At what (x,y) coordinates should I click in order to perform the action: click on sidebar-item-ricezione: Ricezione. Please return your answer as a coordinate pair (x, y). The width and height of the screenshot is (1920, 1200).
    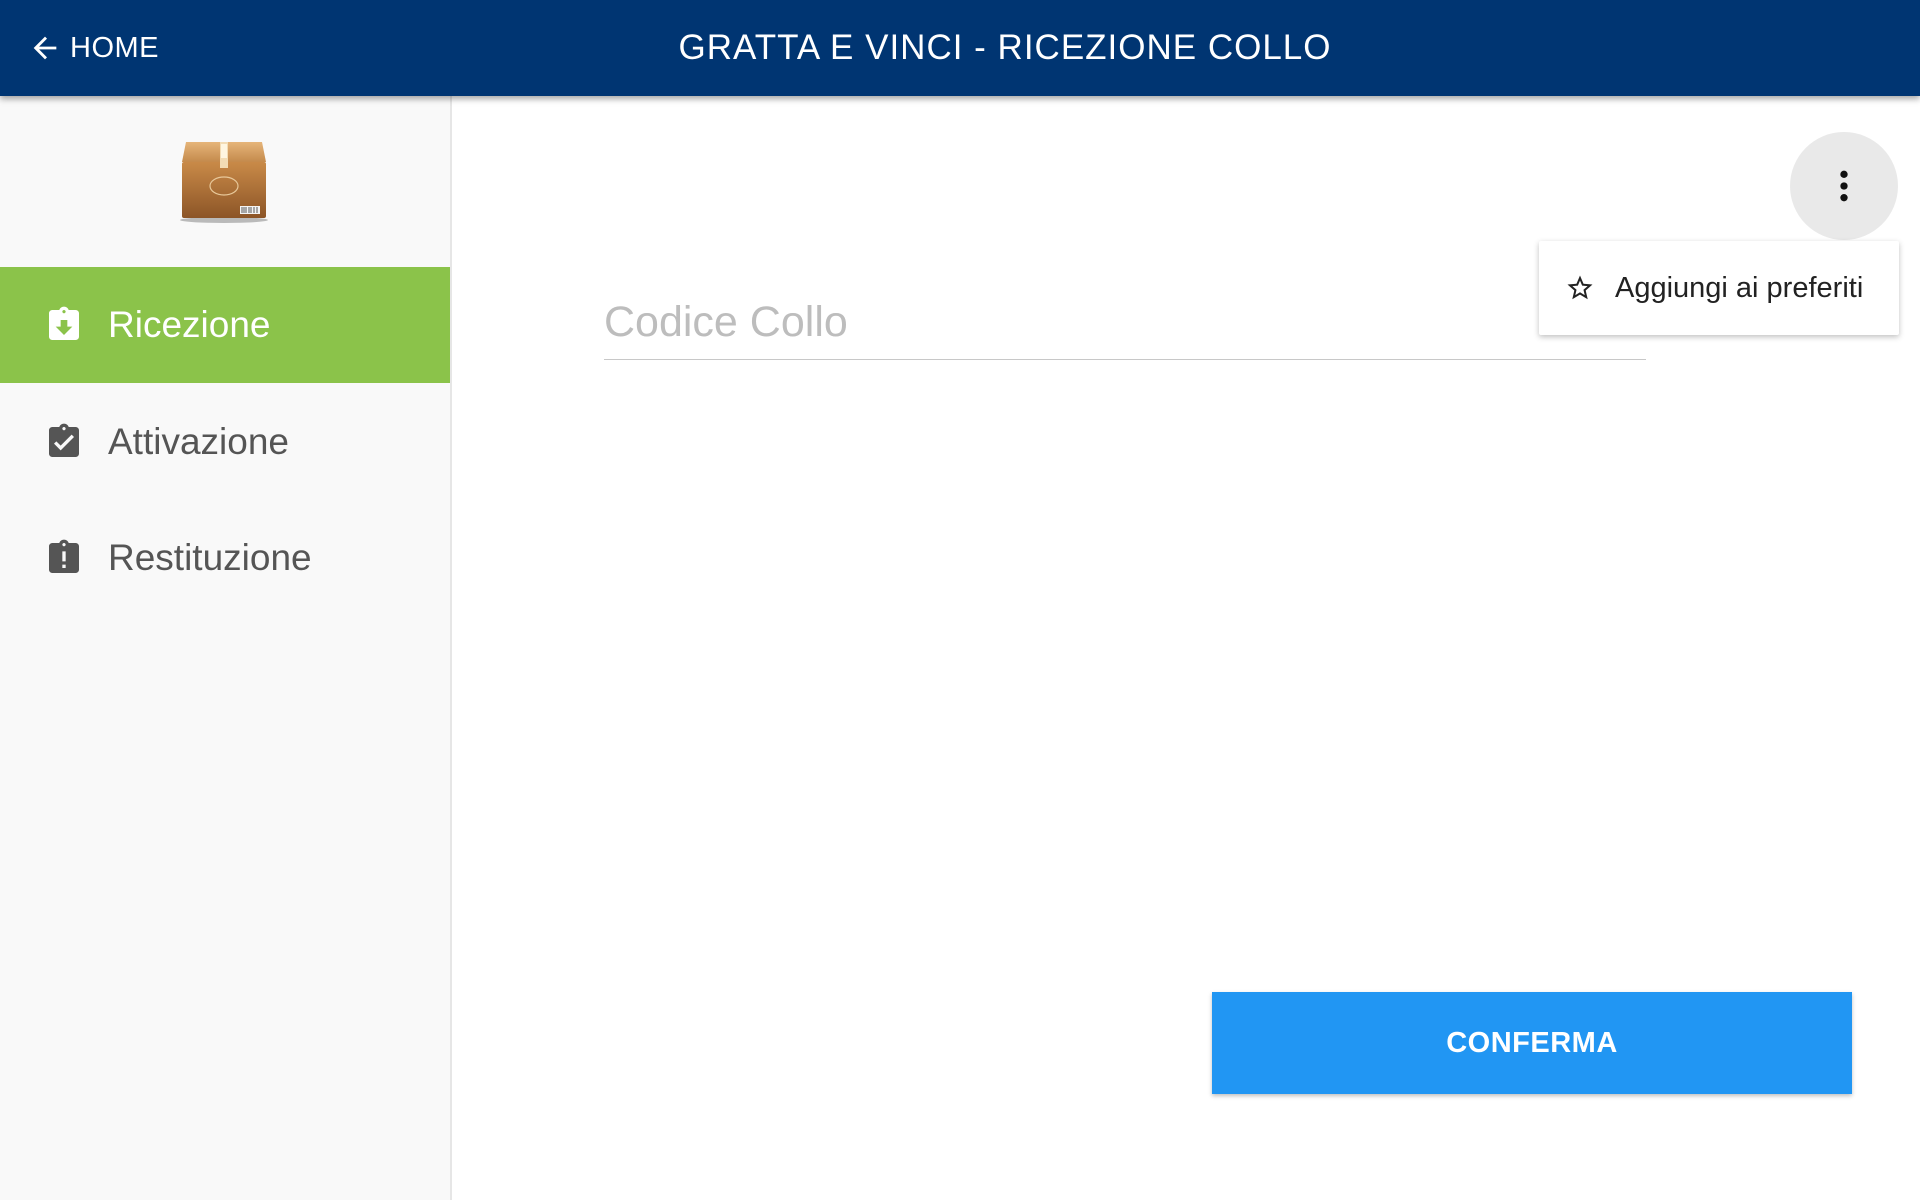
    Looking at the image, I should click on (225, 325).